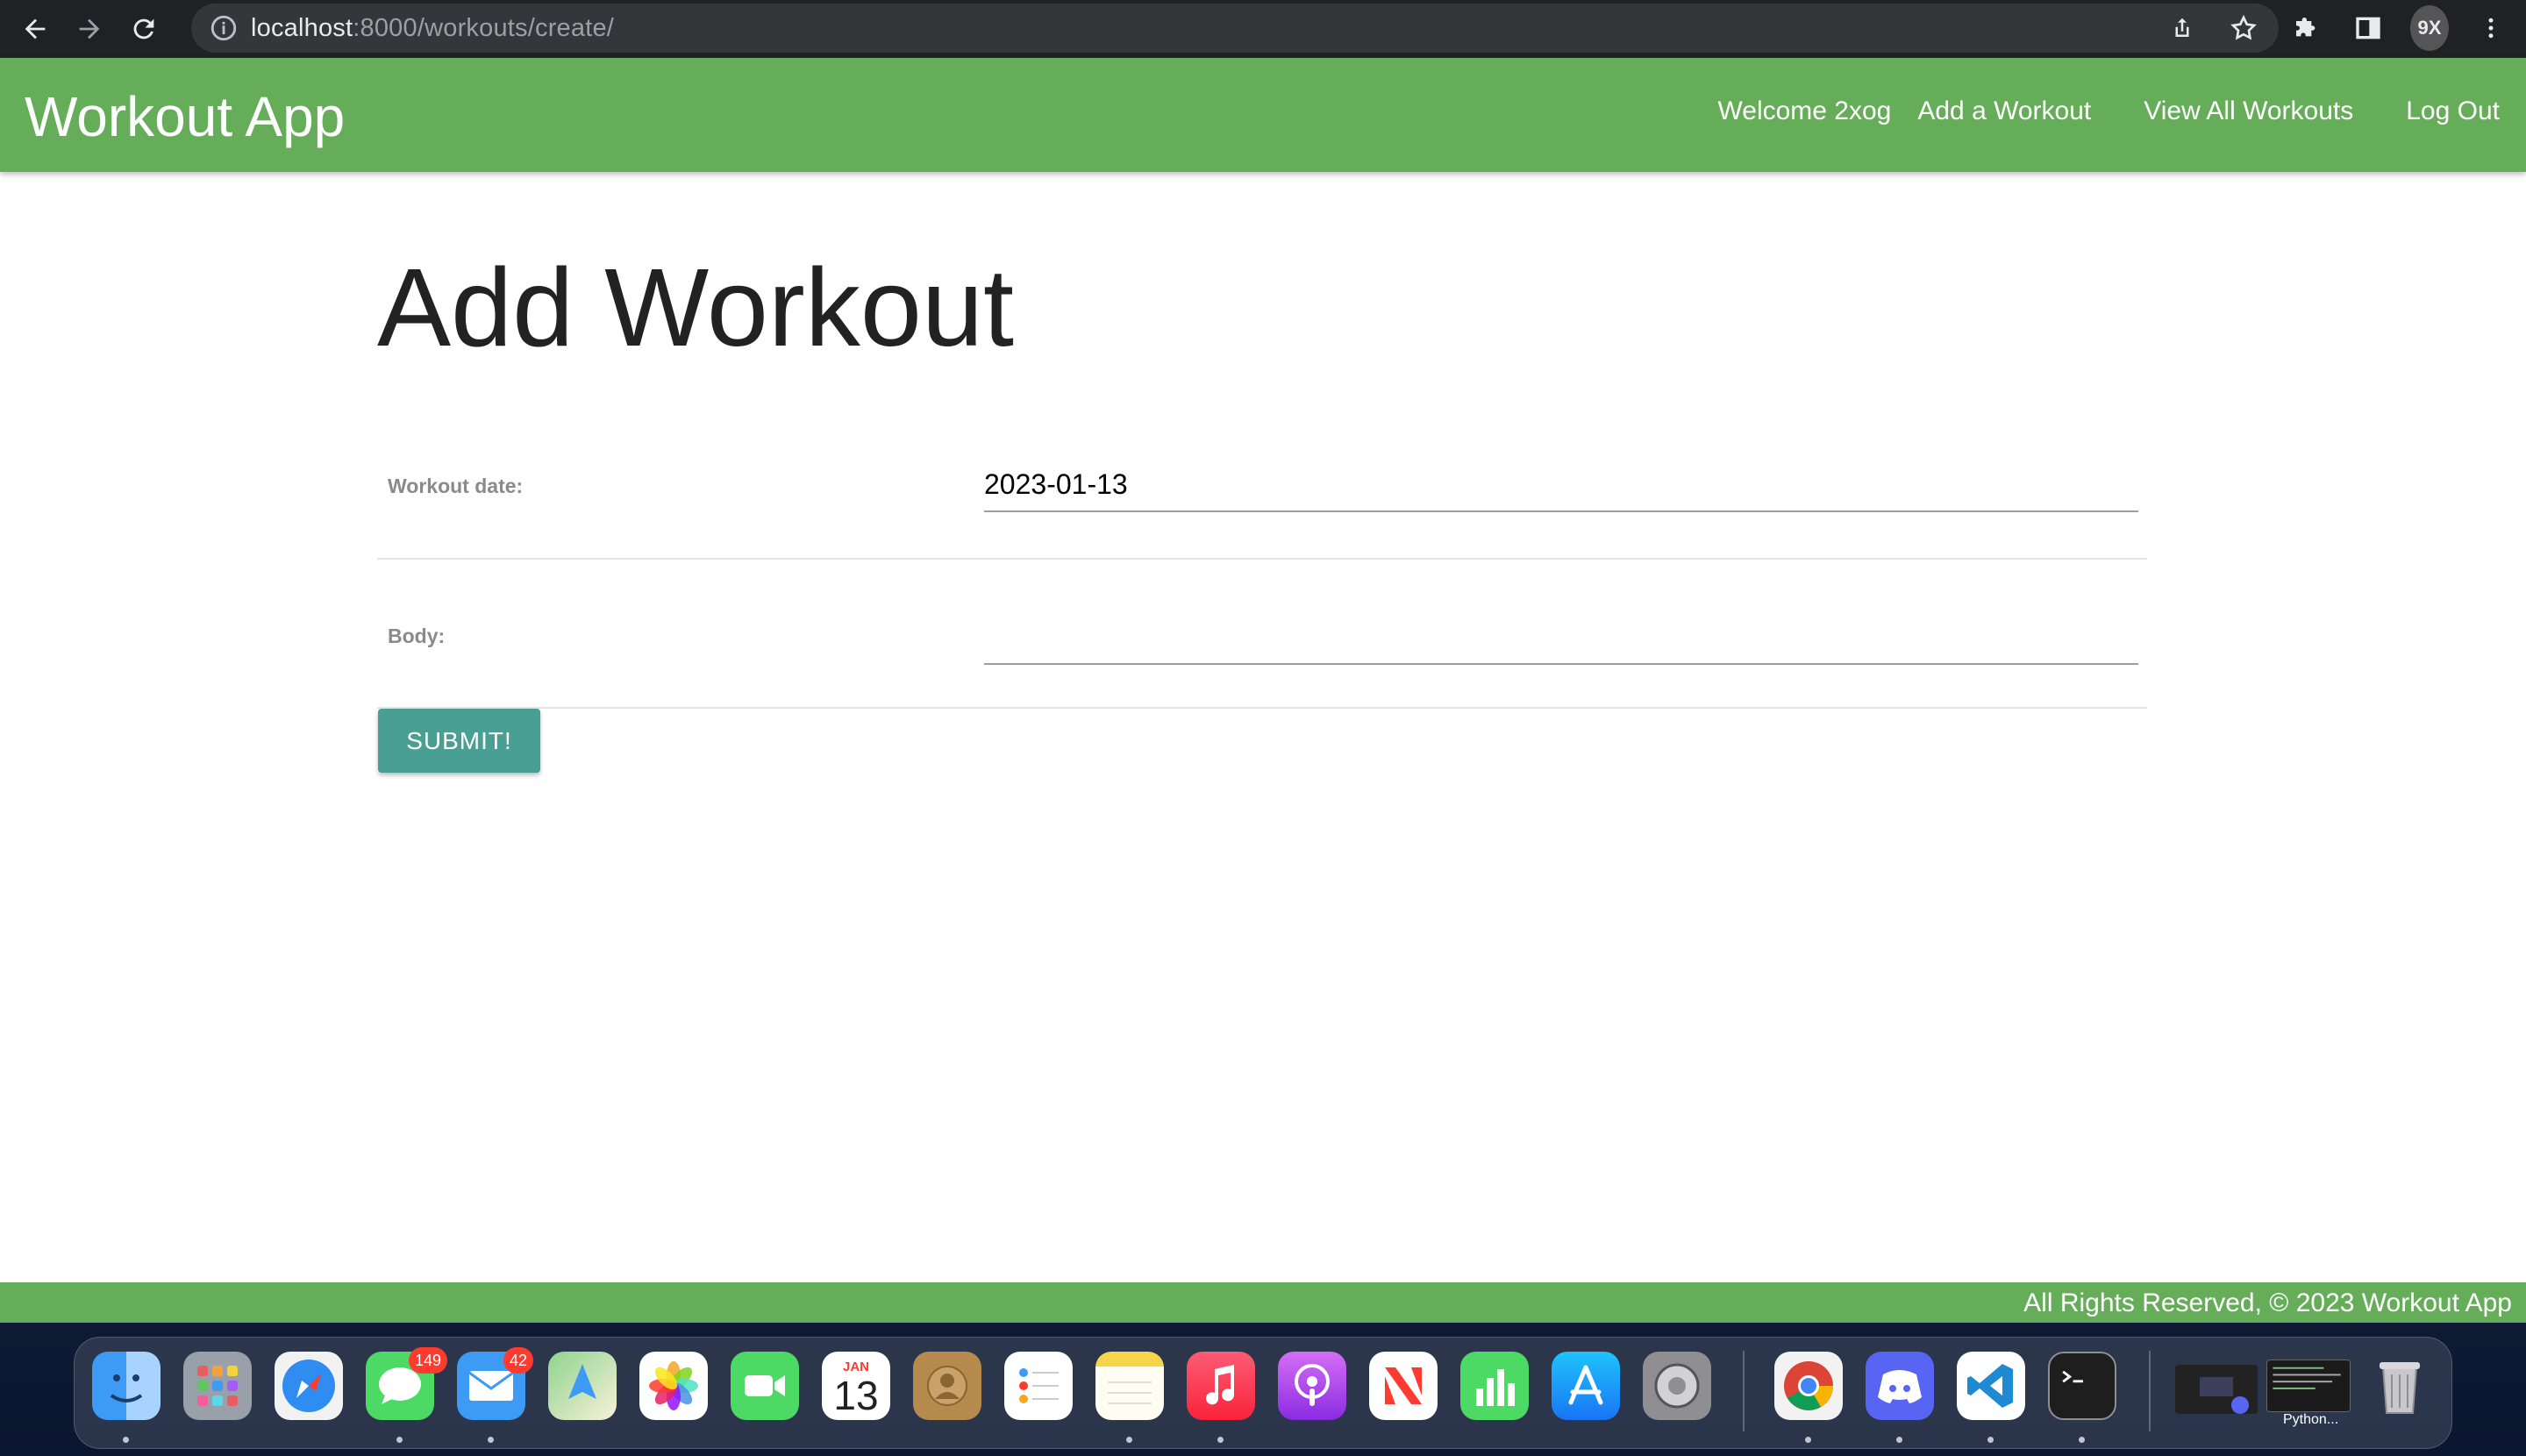 The width and height of the screenshot is (2526, 1456). I want to click on app-store-icon, so click(1586, 1386).